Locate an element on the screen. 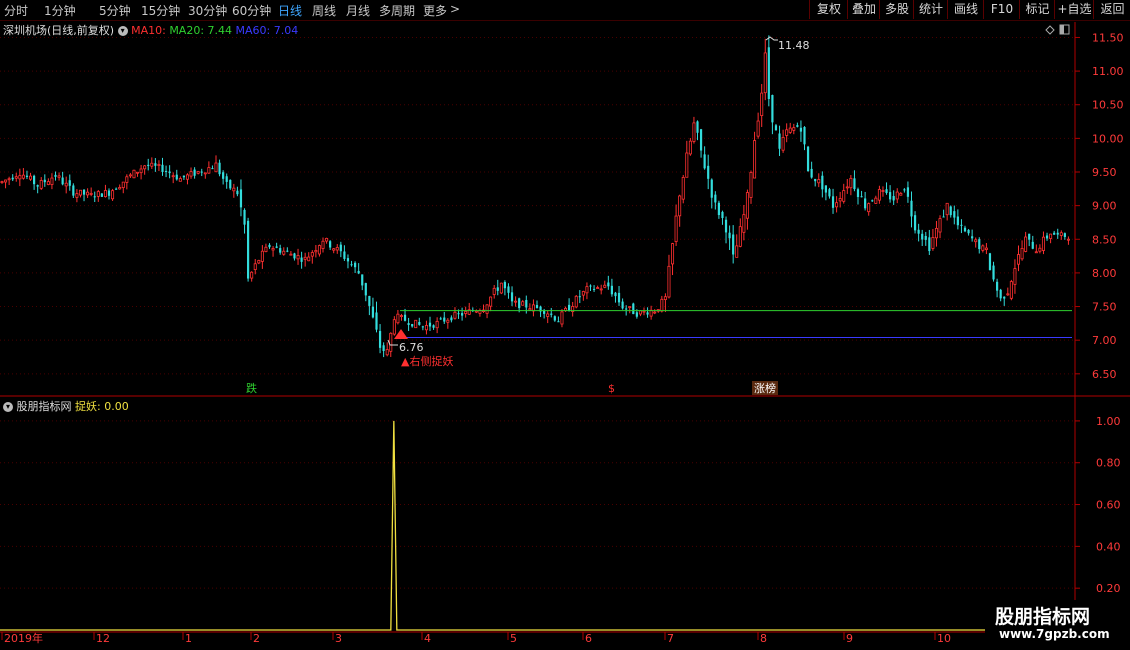  event-marker-die: 跌 is located at coordinates (251, 388).